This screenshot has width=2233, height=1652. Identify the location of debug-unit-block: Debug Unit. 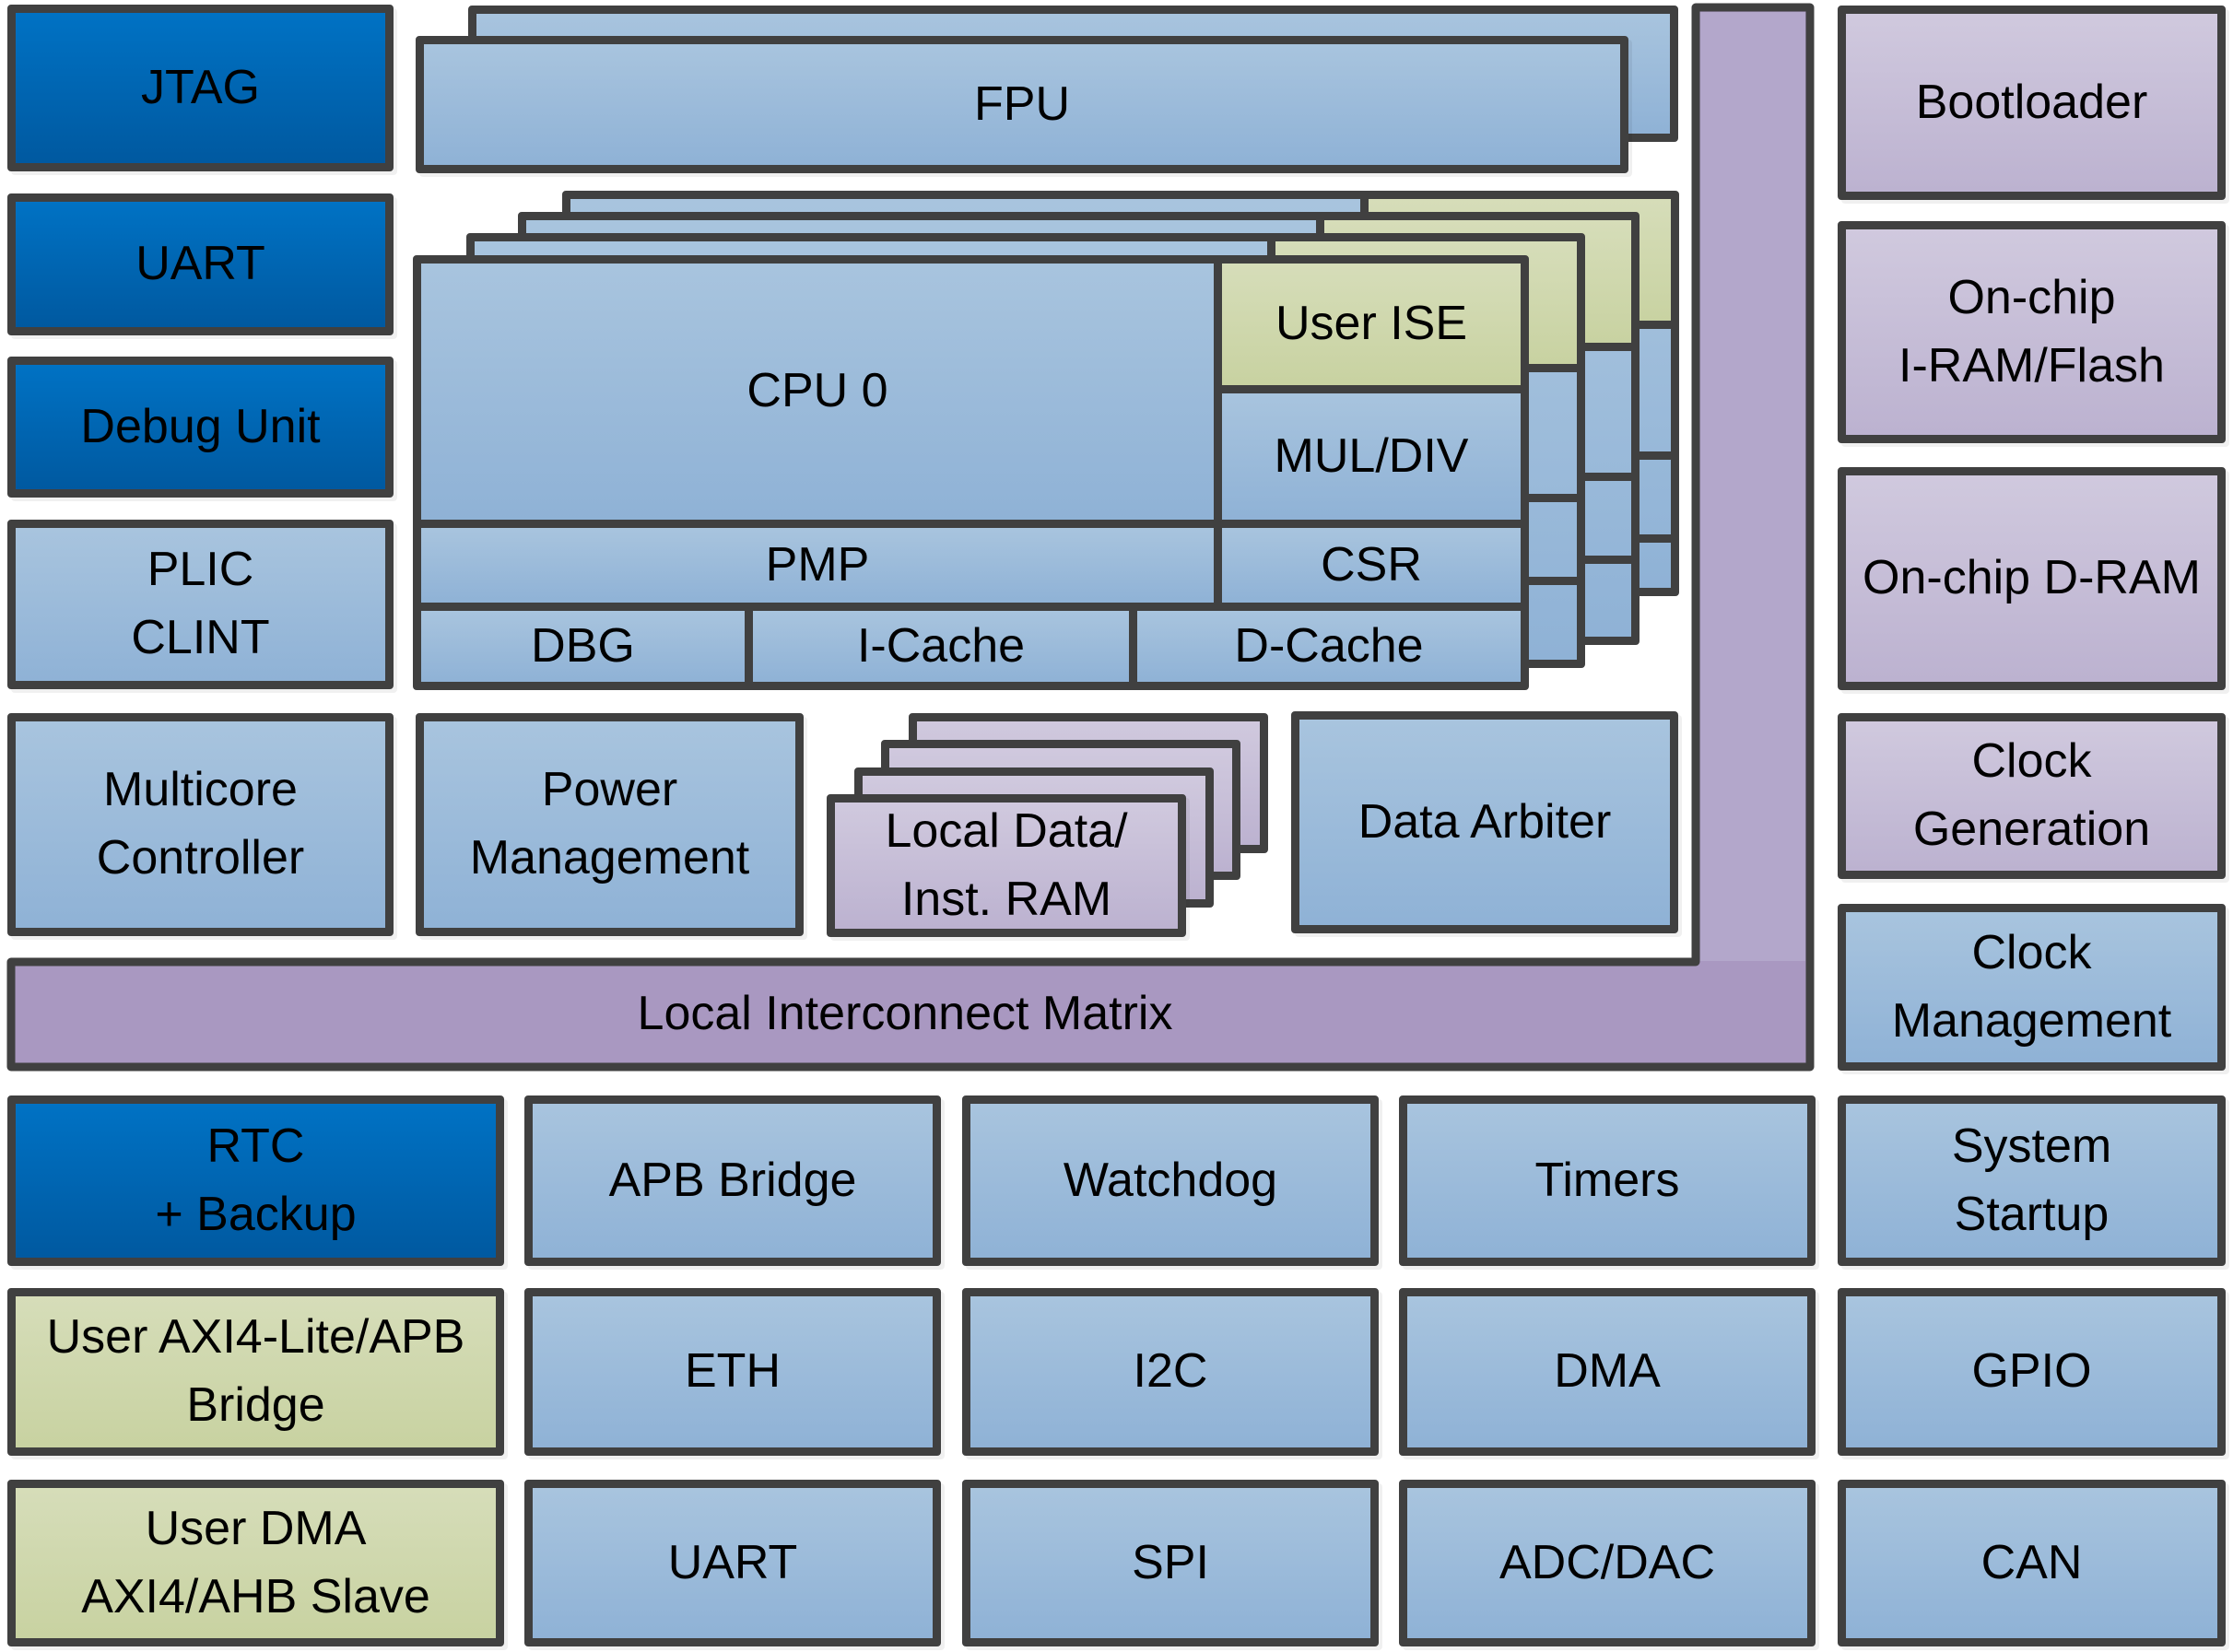
(200, 428).